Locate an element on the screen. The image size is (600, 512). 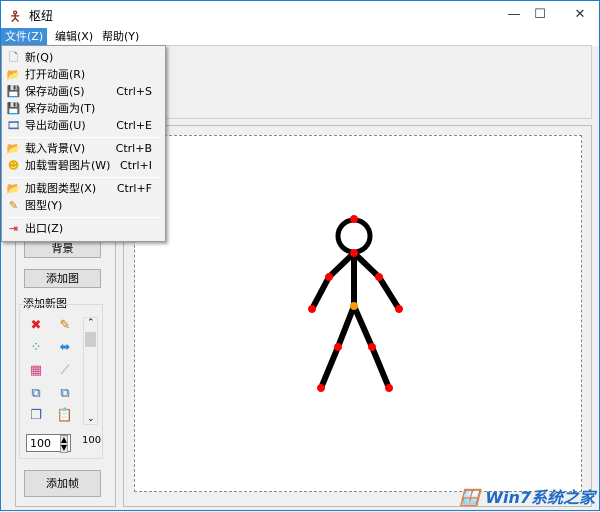
save-icon: 💾 is located at coordinates (13, 91).